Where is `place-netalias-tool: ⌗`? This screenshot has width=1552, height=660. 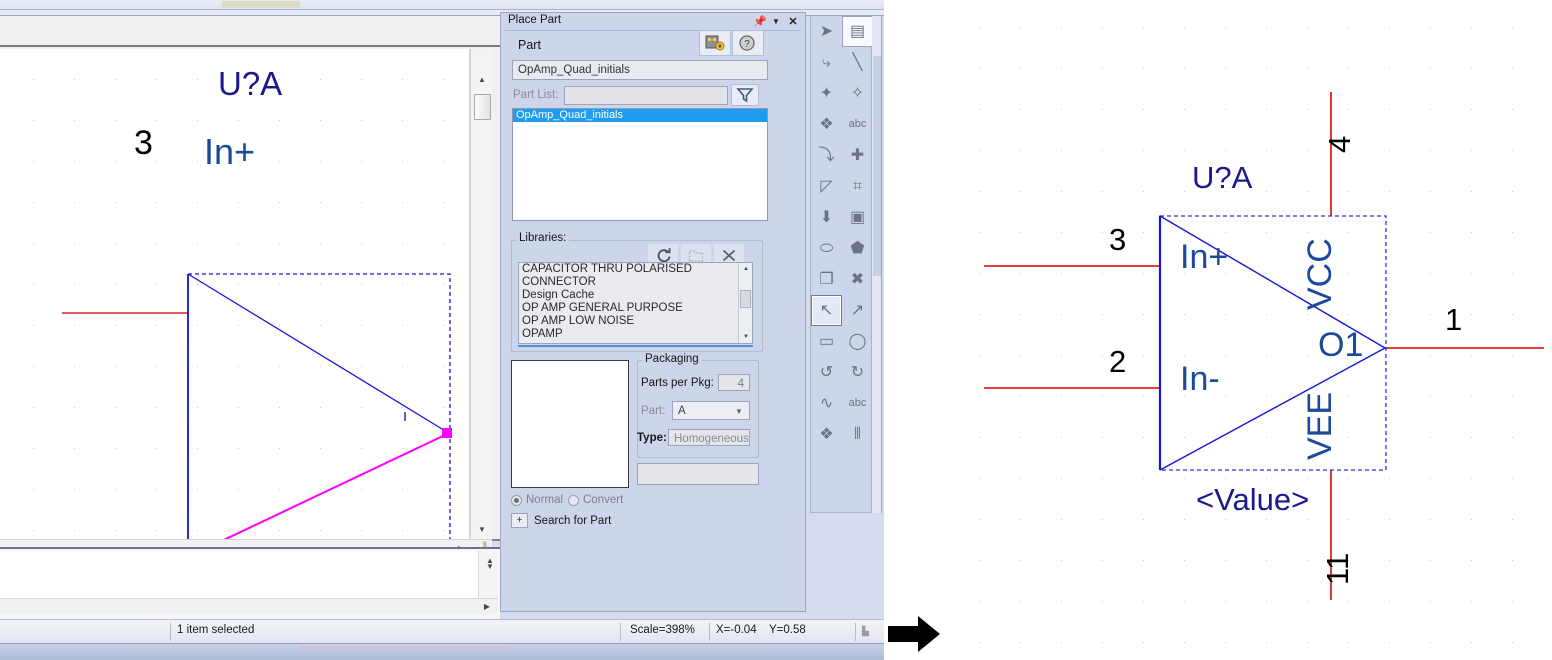
place-netalias-tool: ⌗ is located at coordinates (857, 186).